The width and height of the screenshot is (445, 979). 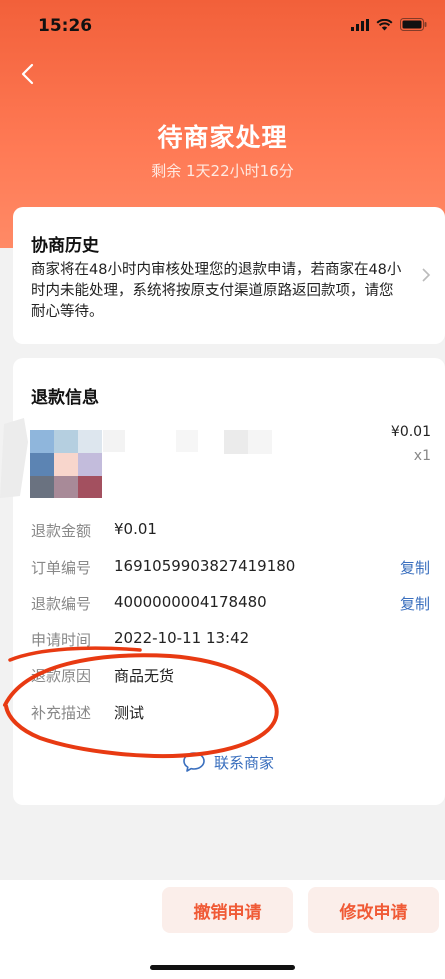 What do you see at coordinates (65, 26) in the screenshot?
I see `status-time: 15:26` at bounding box center [65, 26].